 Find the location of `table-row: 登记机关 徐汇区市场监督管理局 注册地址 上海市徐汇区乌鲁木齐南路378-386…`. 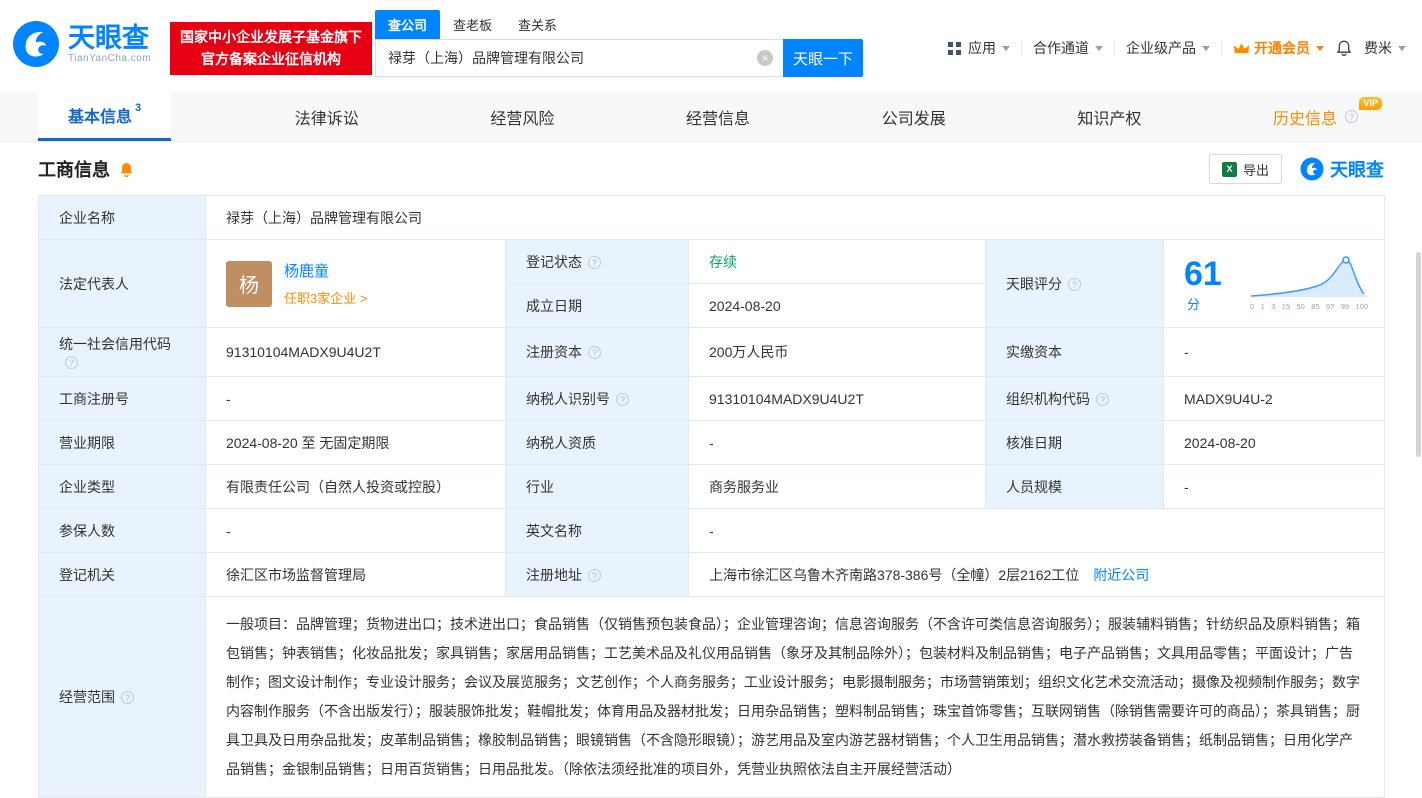

table-row: 登记机关 徐汇区市场监督管理局 注册地址 上海市徐汇区乌鲁木齐南路378-386… is located at coordinates (712, 574).